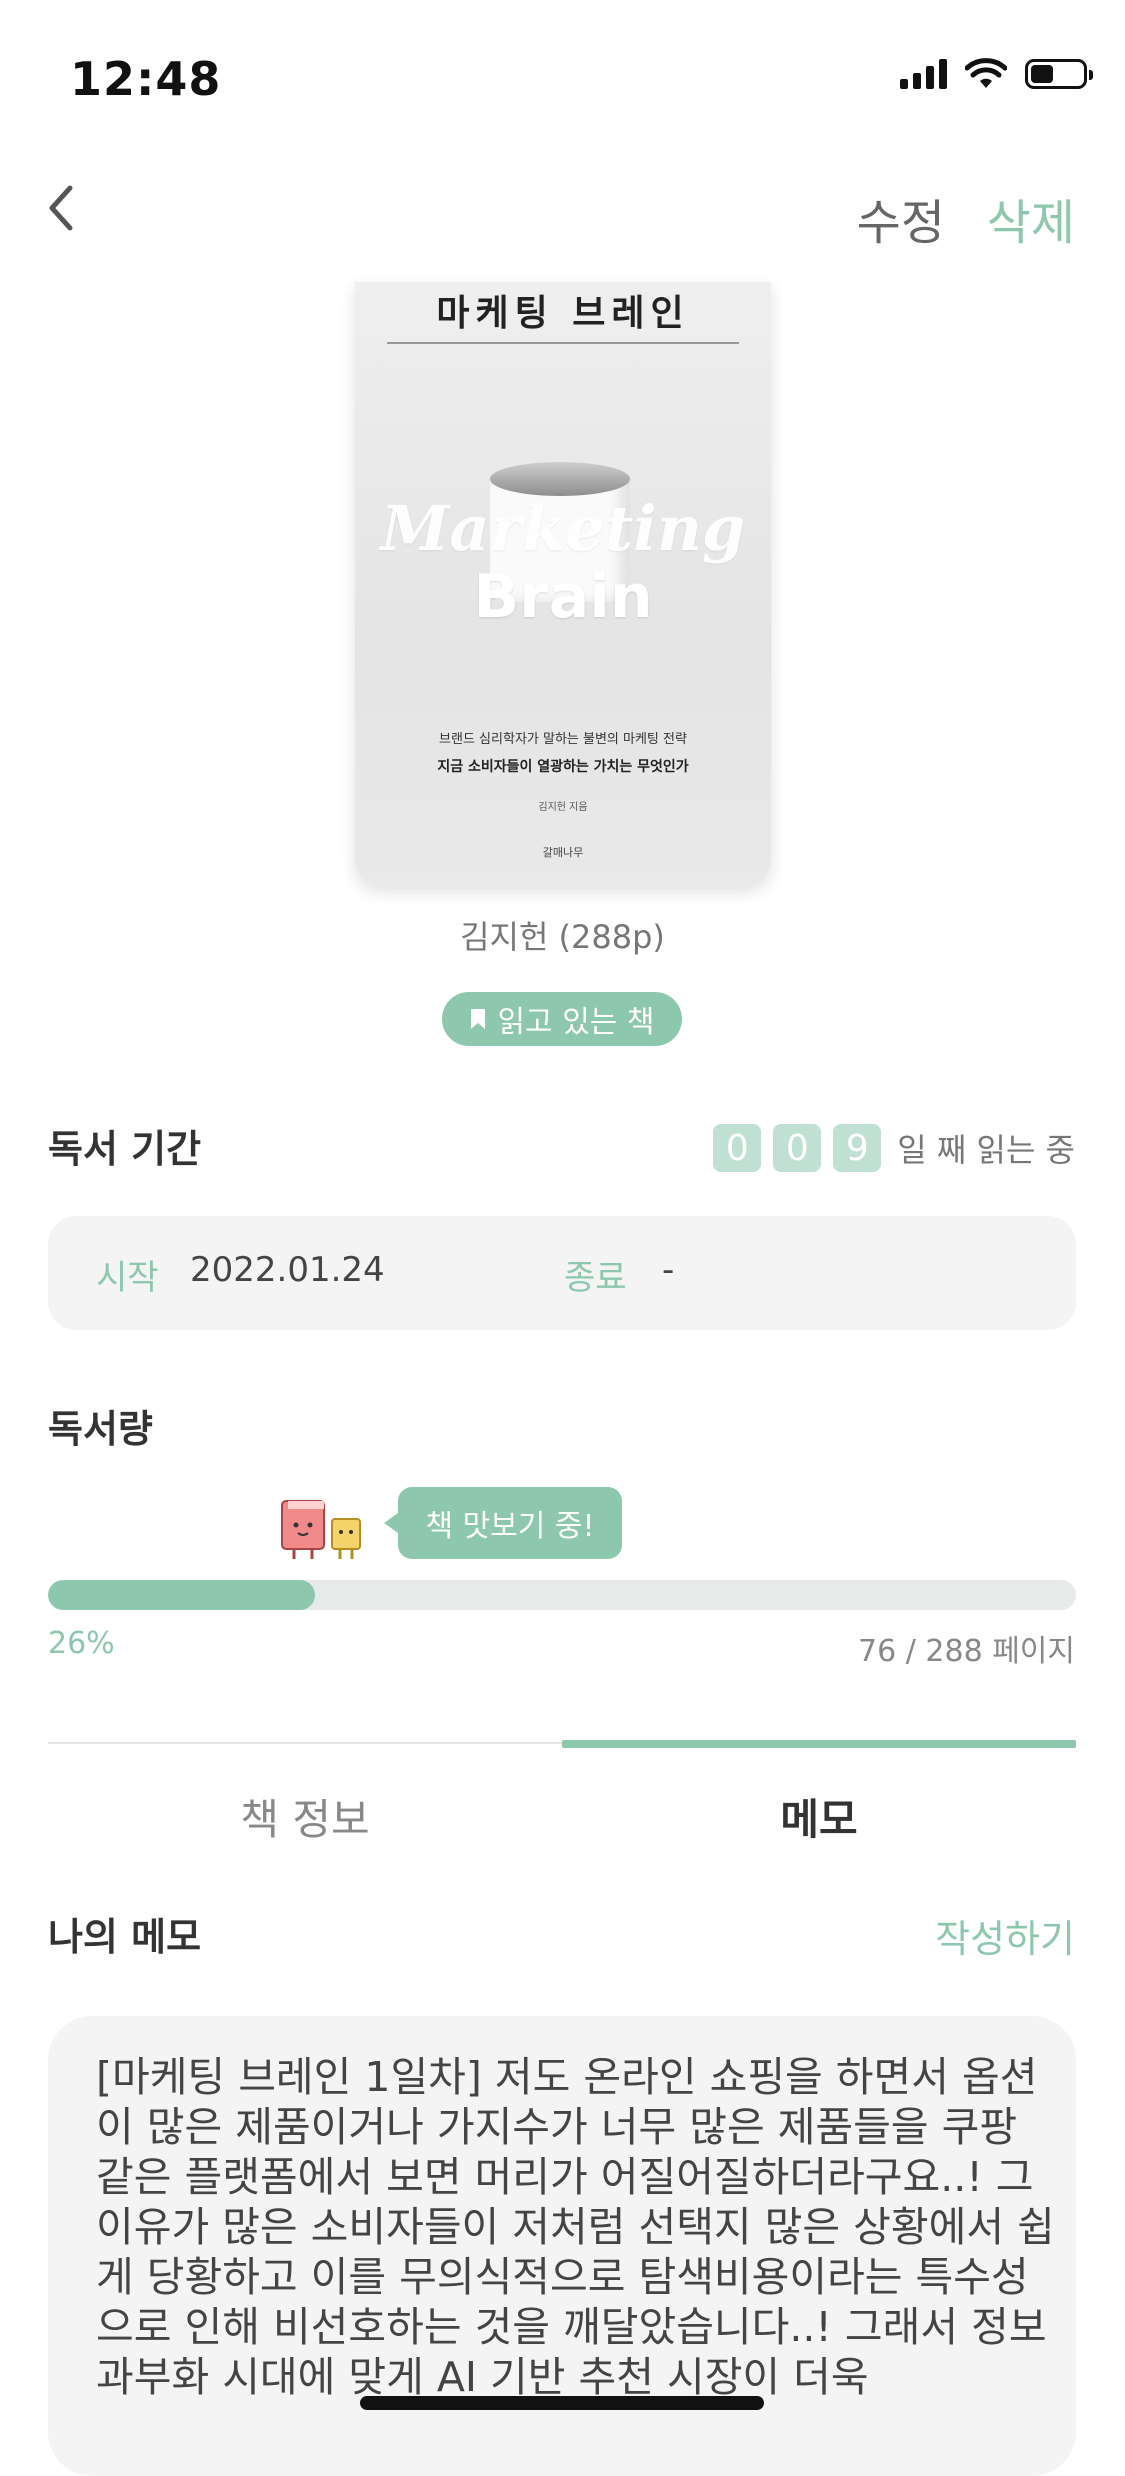 The image size is (1125, 2476). What do you see at coordinates (986, 73) in the screenshot?
I see `wifi-icon` at bounding box center [986, 73].